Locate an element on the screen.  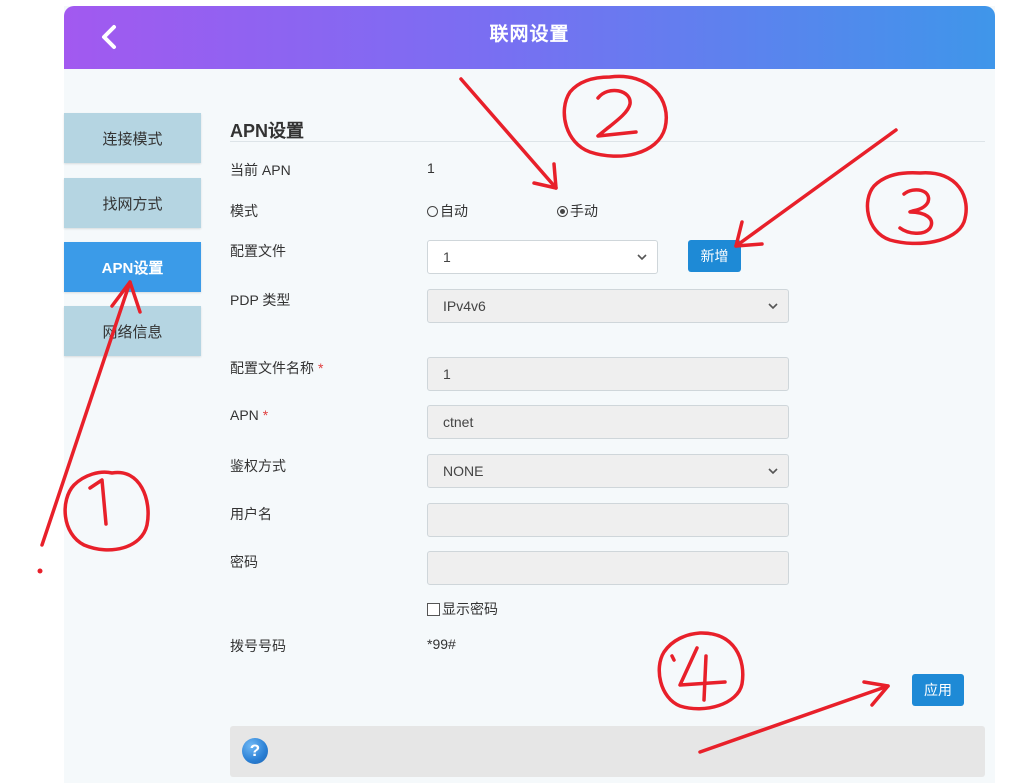
show-password-checkbox: 显示密码 is located at coordinates (462, 609).